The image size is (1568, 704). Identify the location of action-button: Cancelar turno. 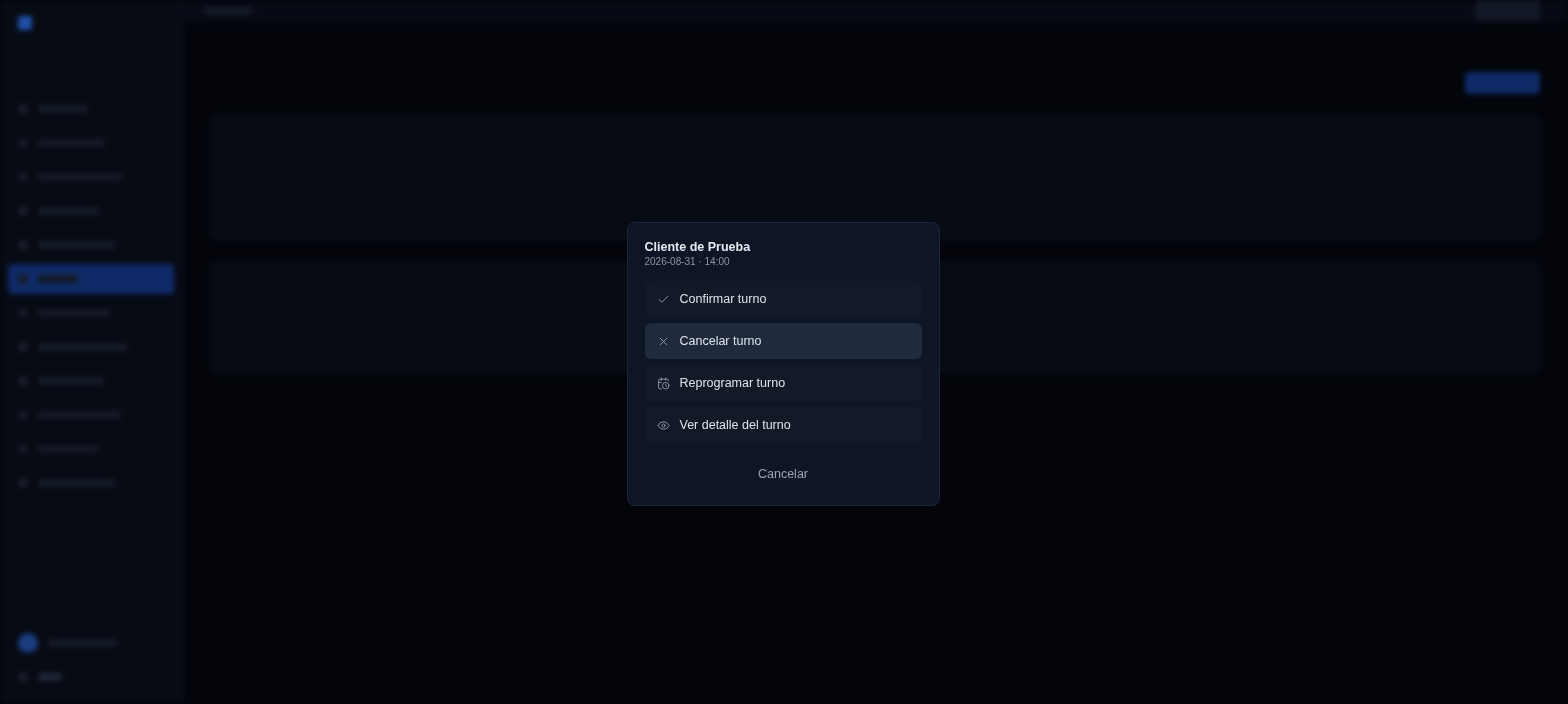
(783, 341).